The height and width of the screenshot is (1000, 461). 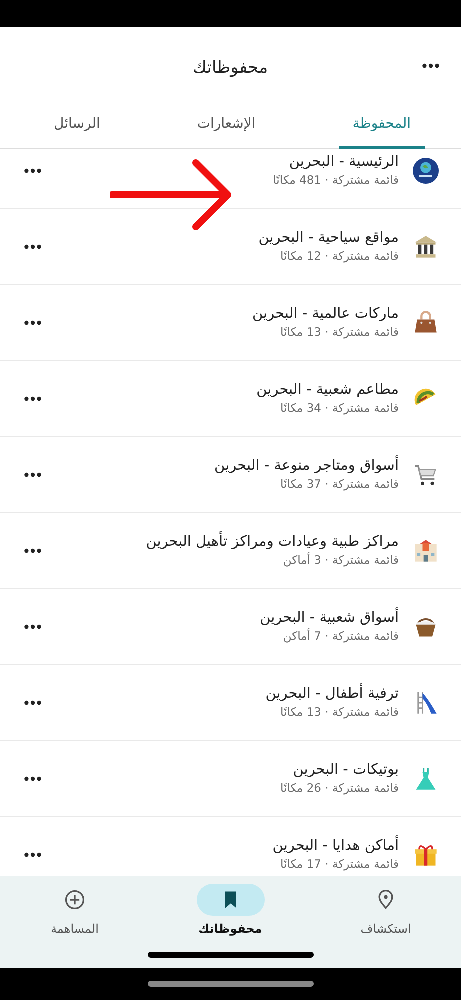 I want to click on columns-building-icon, so click(x=426, y=247).